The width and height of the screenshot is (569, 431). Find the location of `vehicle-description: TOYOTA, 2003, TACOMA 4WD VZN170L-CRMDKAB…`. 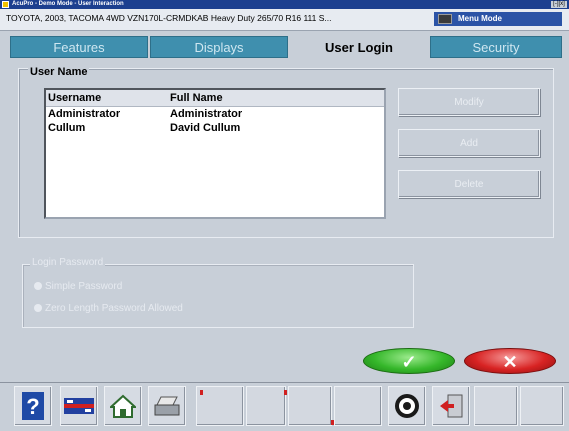

vehicle-description: TOYOTA, 2003, TACOMA 4WD VZN170L-CRMDKAB… is located at coordinates (169, 18).